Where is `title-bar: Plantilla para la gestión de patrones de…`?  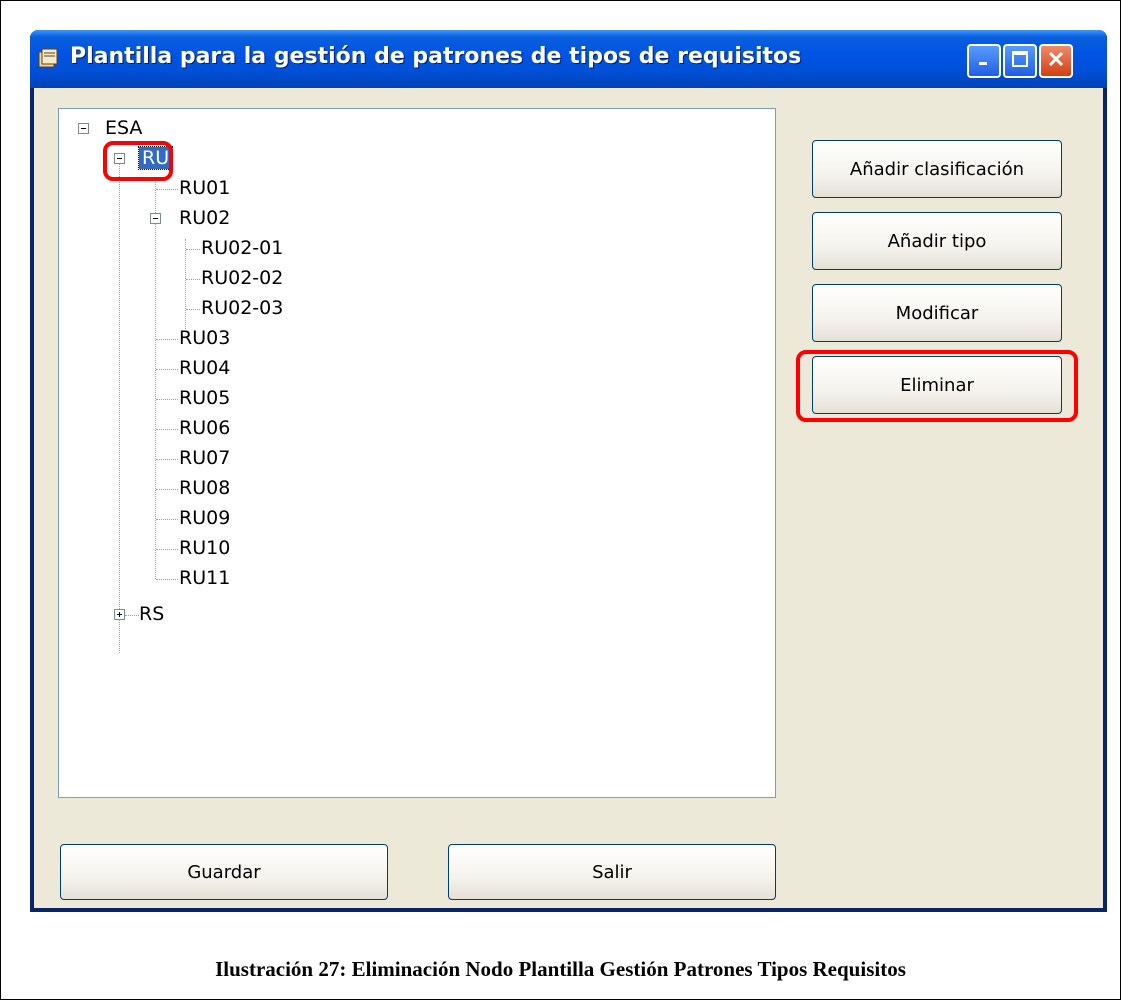
title-bar: Plantilla para la gestión de patrones de… is located at coordinates (568, 59).